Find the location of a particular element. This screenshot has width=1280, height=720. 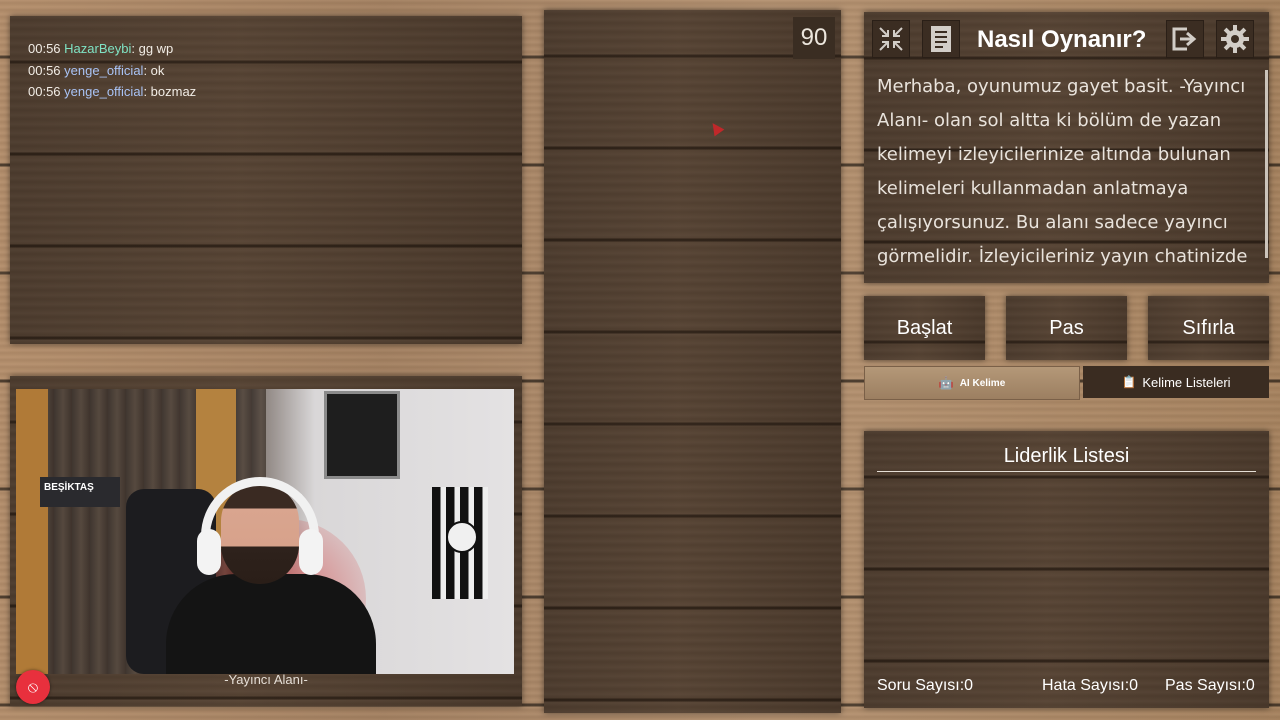

chat-message: 00:56 HazarBeybi: gg wp is located at coordinates (112, 49).